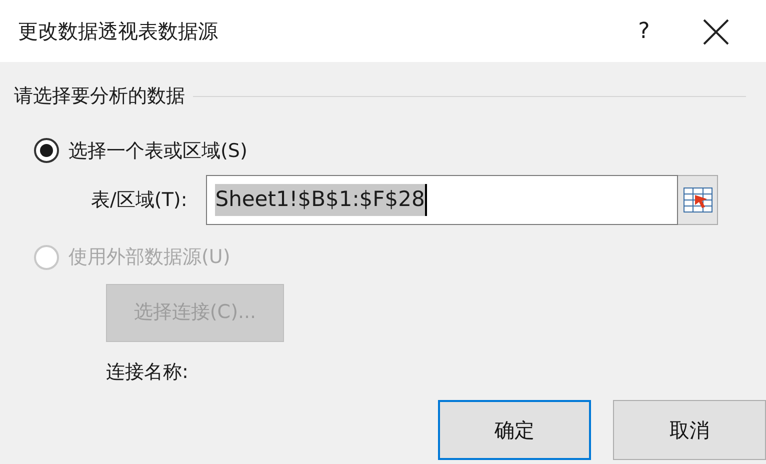  Describe the element at coordinates (644, 31) in the screenshot. I see `help-button: ?` at that location.